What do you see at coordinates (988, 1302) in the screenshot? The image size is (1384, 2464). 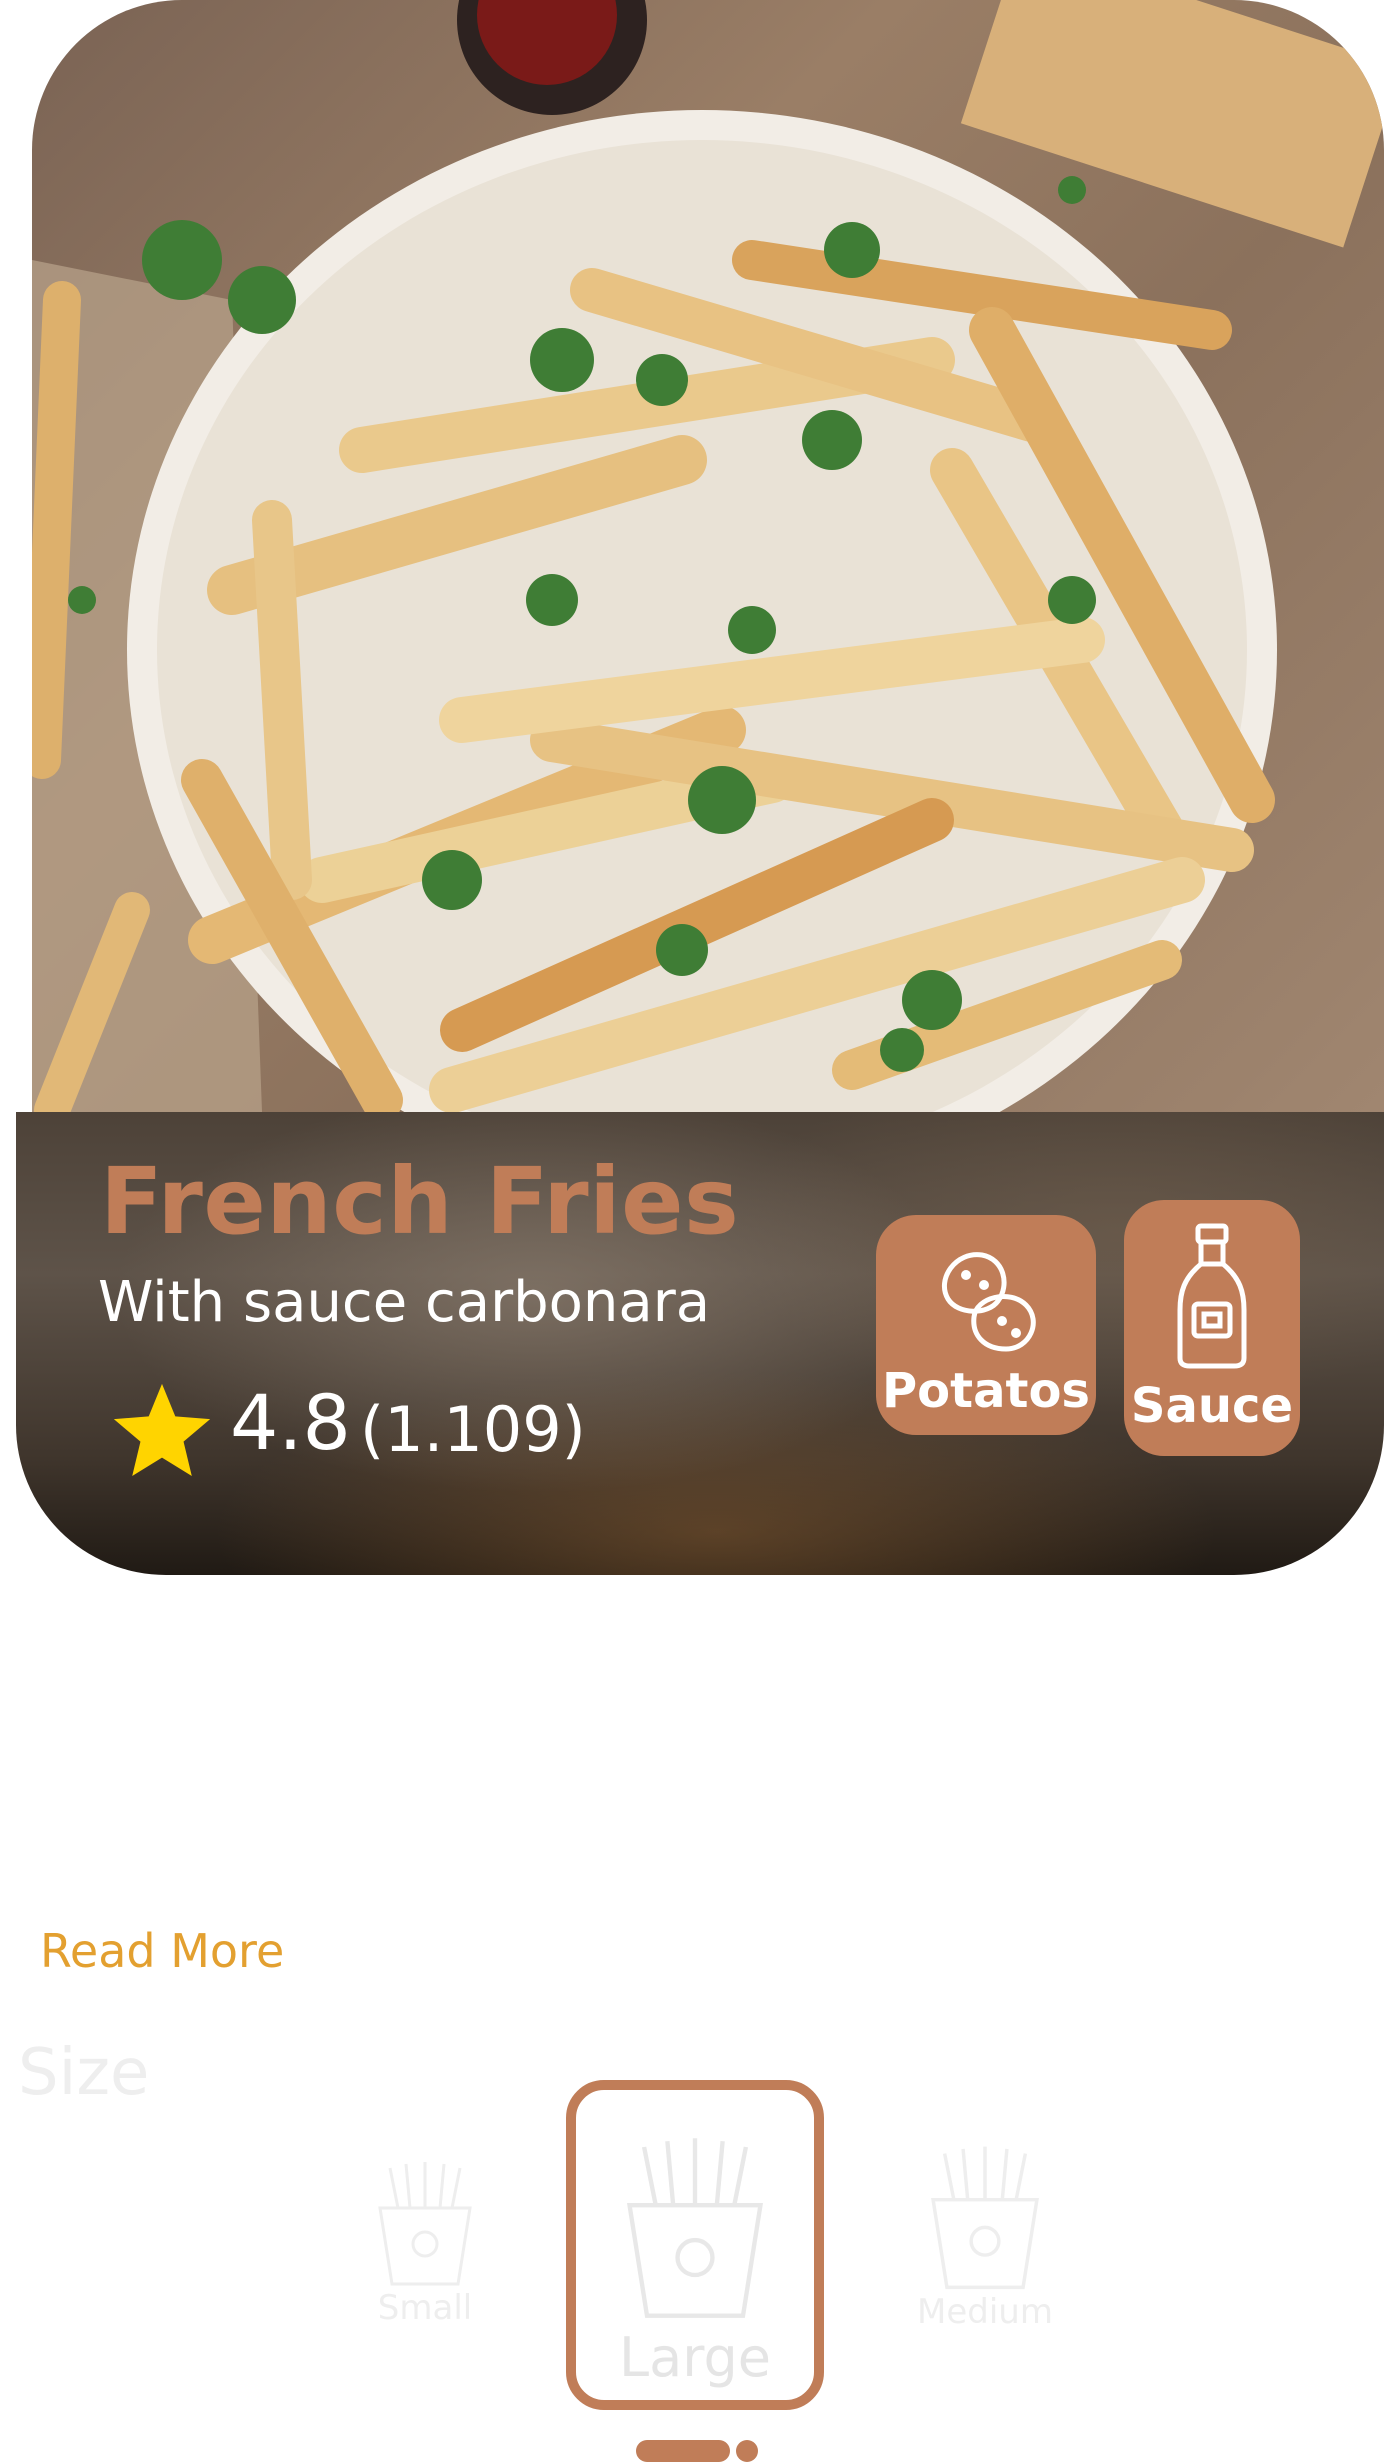 I see `potato-icon` at bounding box center [988, 1302].